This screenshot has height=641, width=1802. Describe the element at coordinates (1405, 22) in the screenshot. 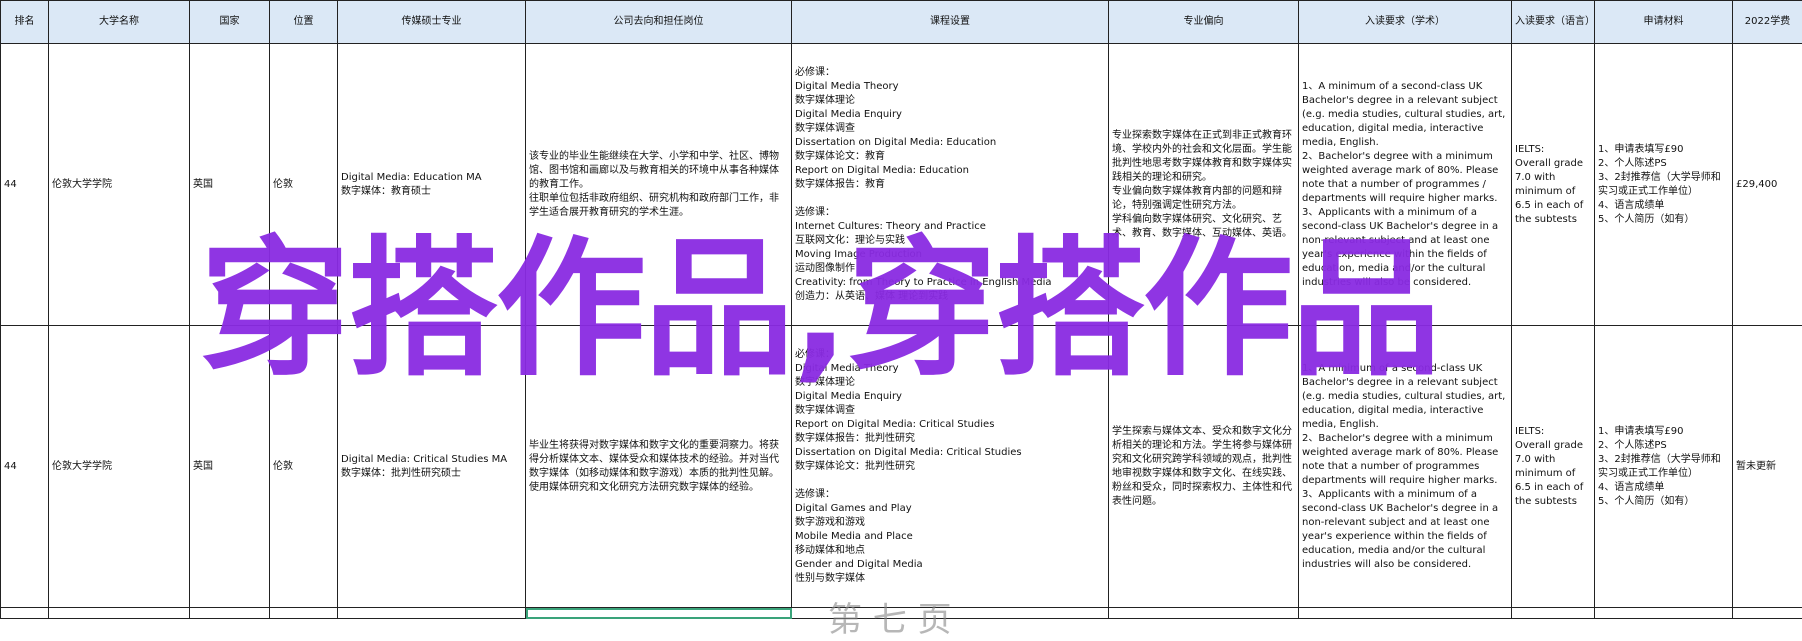

I see `col-header-academic-req: 入读要求（学术）` at that location.